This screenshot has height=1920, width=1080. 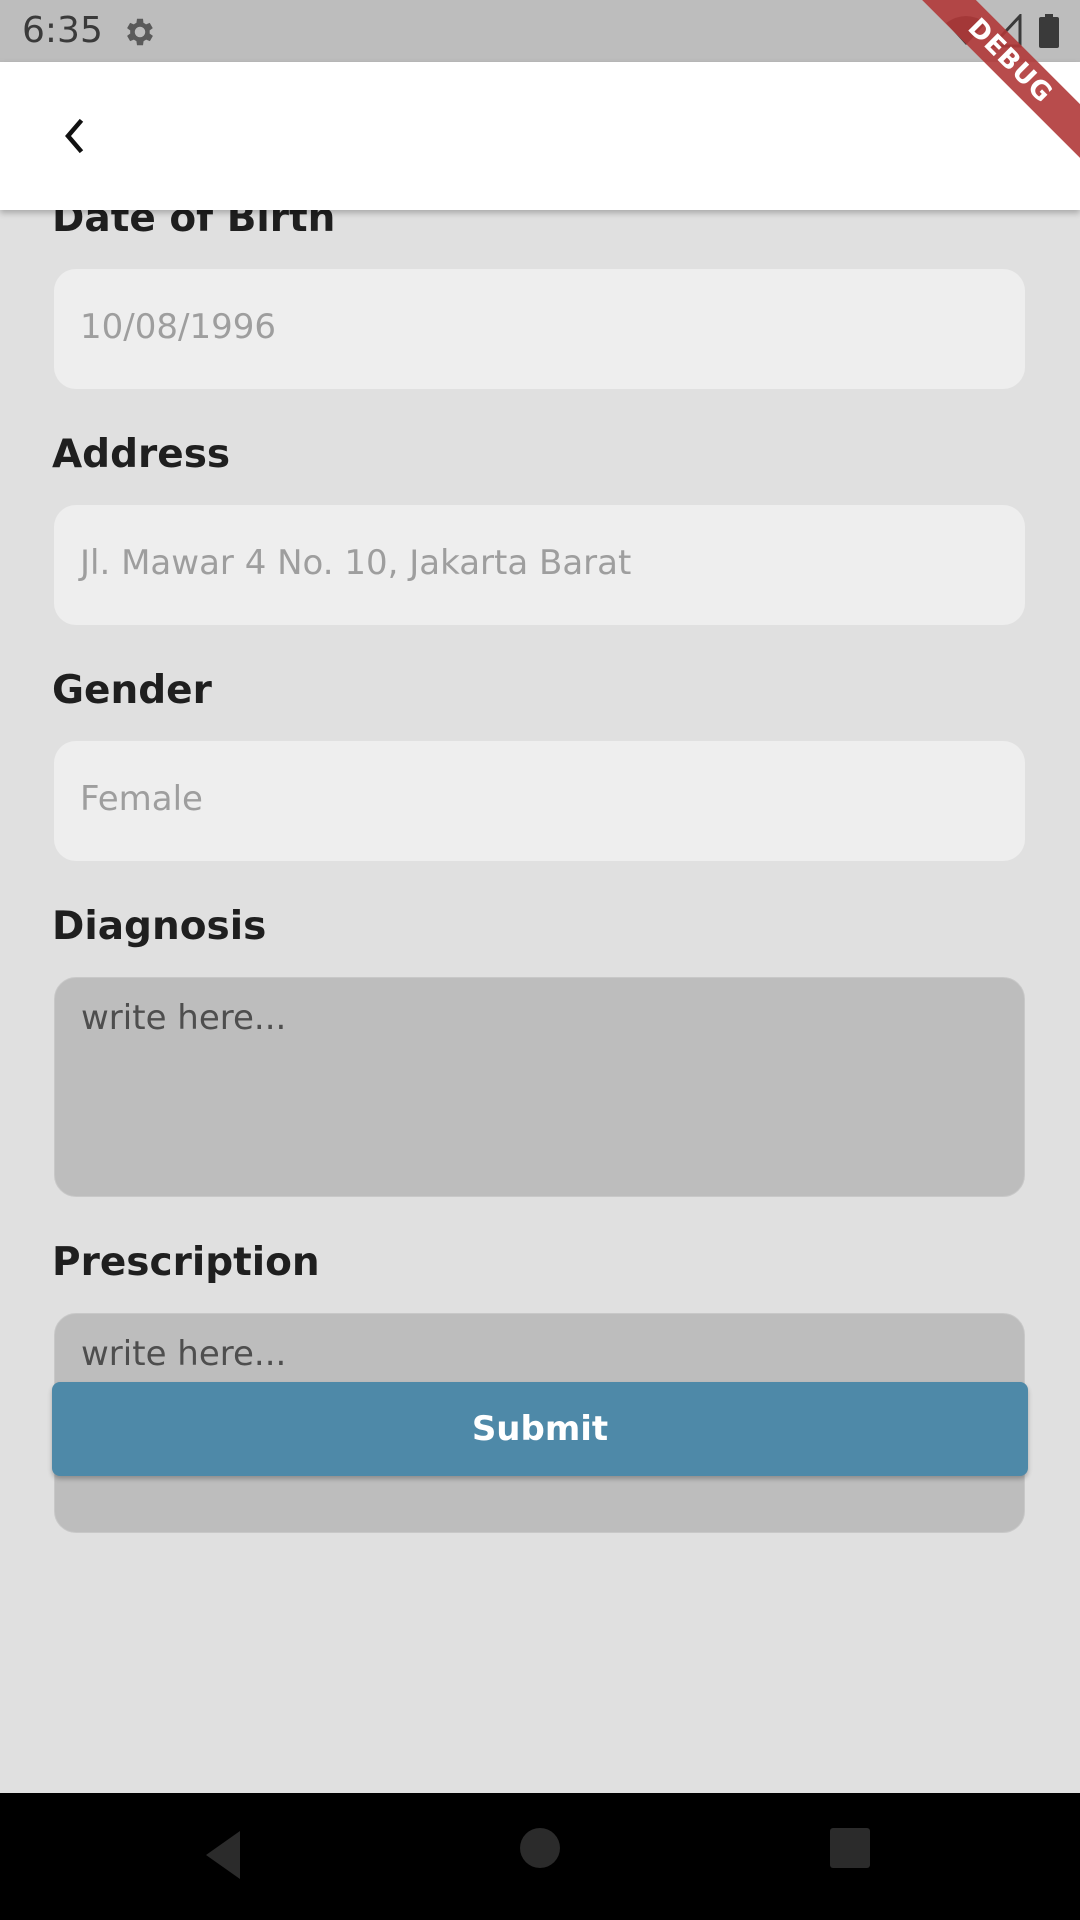 What do you see at coordinates (540, 1848) in the screenshot?
I see `nav-home-icon` at bounding box center [540, 1848].